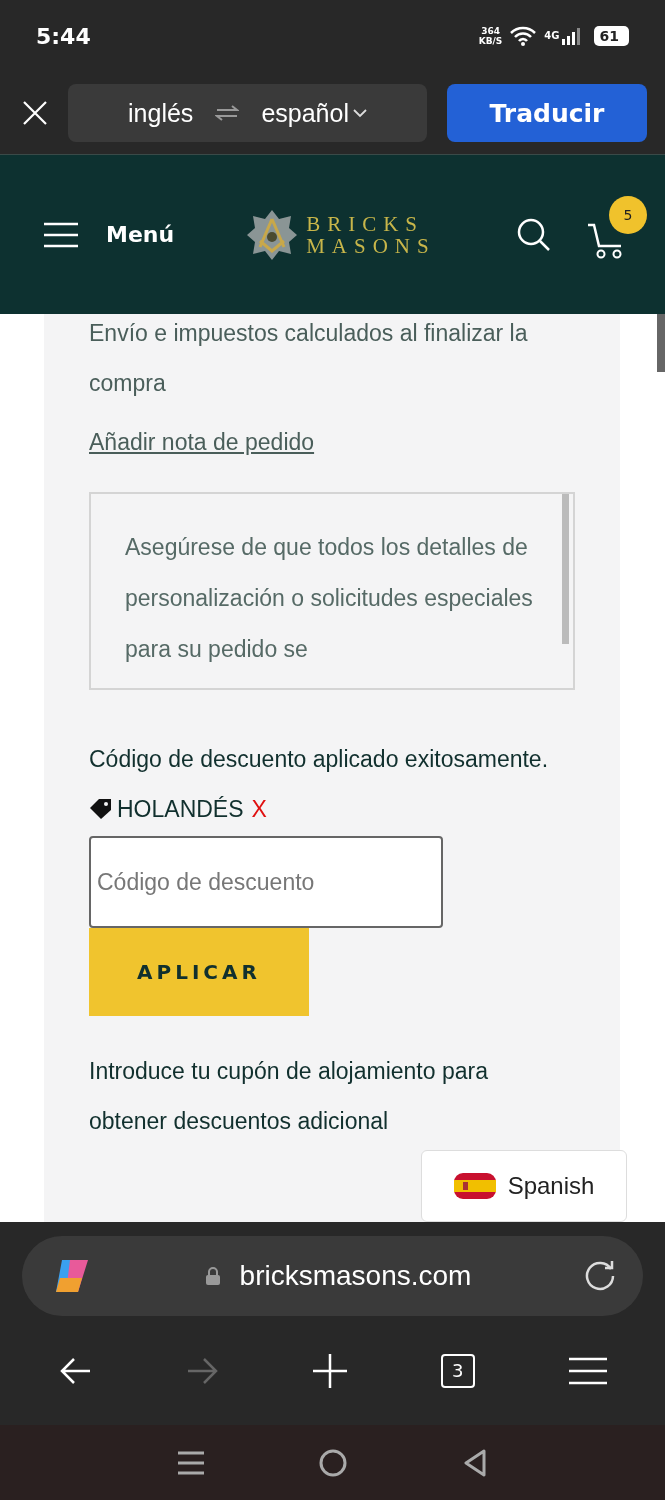 This screenshot has width=665, height=1500. What do you see at coordinates (474, 1186) in the screenshot?
I see `spain-flag-icon` at bounding box center [474, 1186].